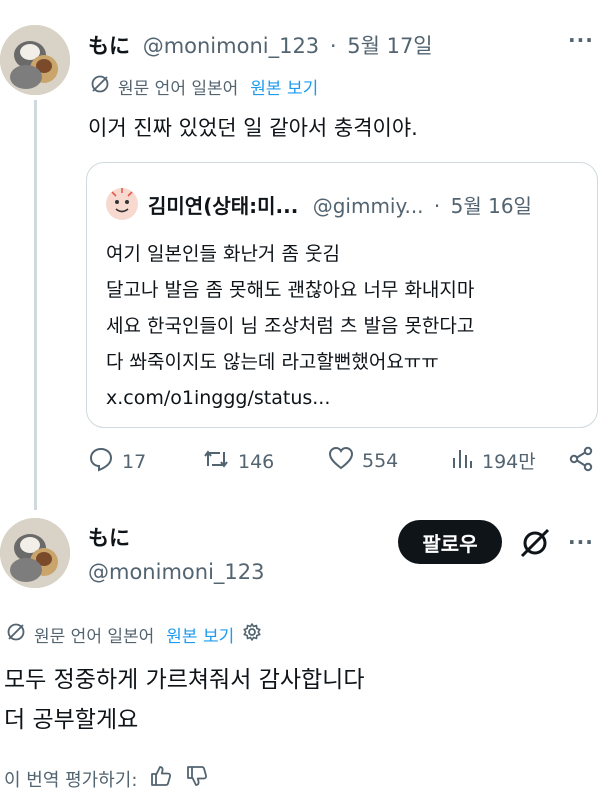  Describe the element at coordinates (462, 460) in the screenshot. I see `bar-chart-icon` at that location.